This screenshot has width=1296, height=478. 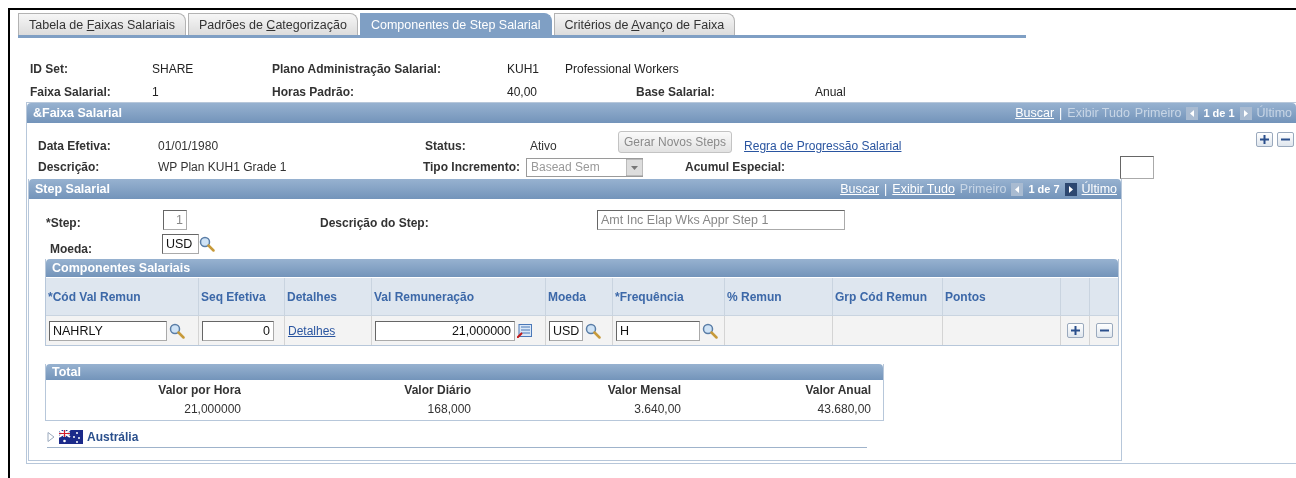 What do you see at coordinates (634, 167) in the screenshot?
I see `dropdown-icon` at bounding box center [634, 167].